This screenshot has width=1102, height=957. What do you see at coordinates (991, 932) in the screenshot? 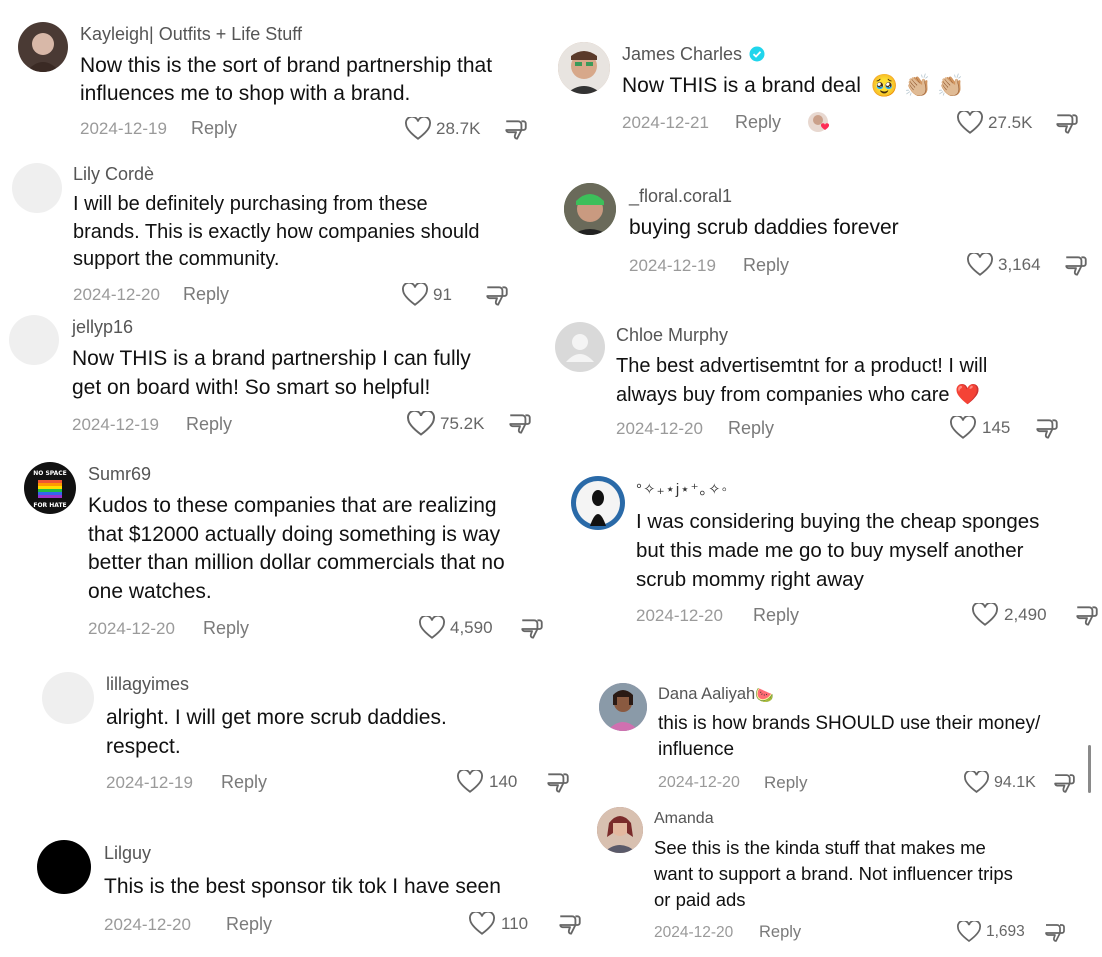
I see `like-button: 1,693` at bounding box center [991, 932].